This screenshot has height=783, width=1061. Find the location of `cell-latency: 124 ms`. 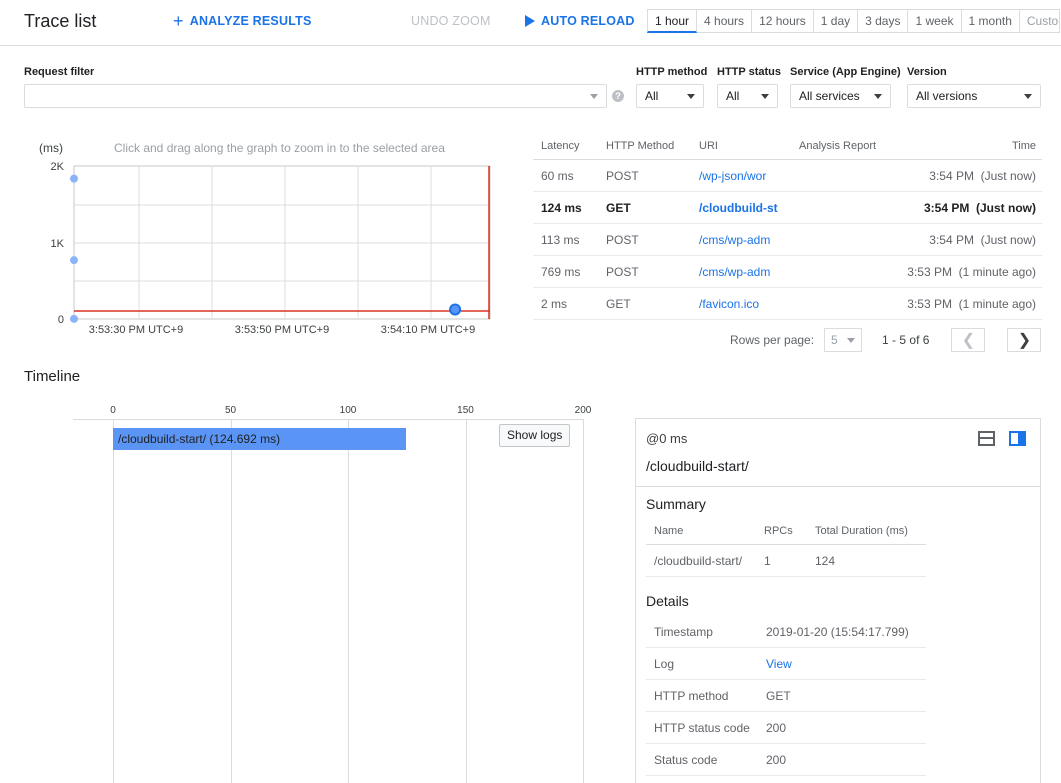

cell-latency: 124 ms is located at coordinates (561, 207).